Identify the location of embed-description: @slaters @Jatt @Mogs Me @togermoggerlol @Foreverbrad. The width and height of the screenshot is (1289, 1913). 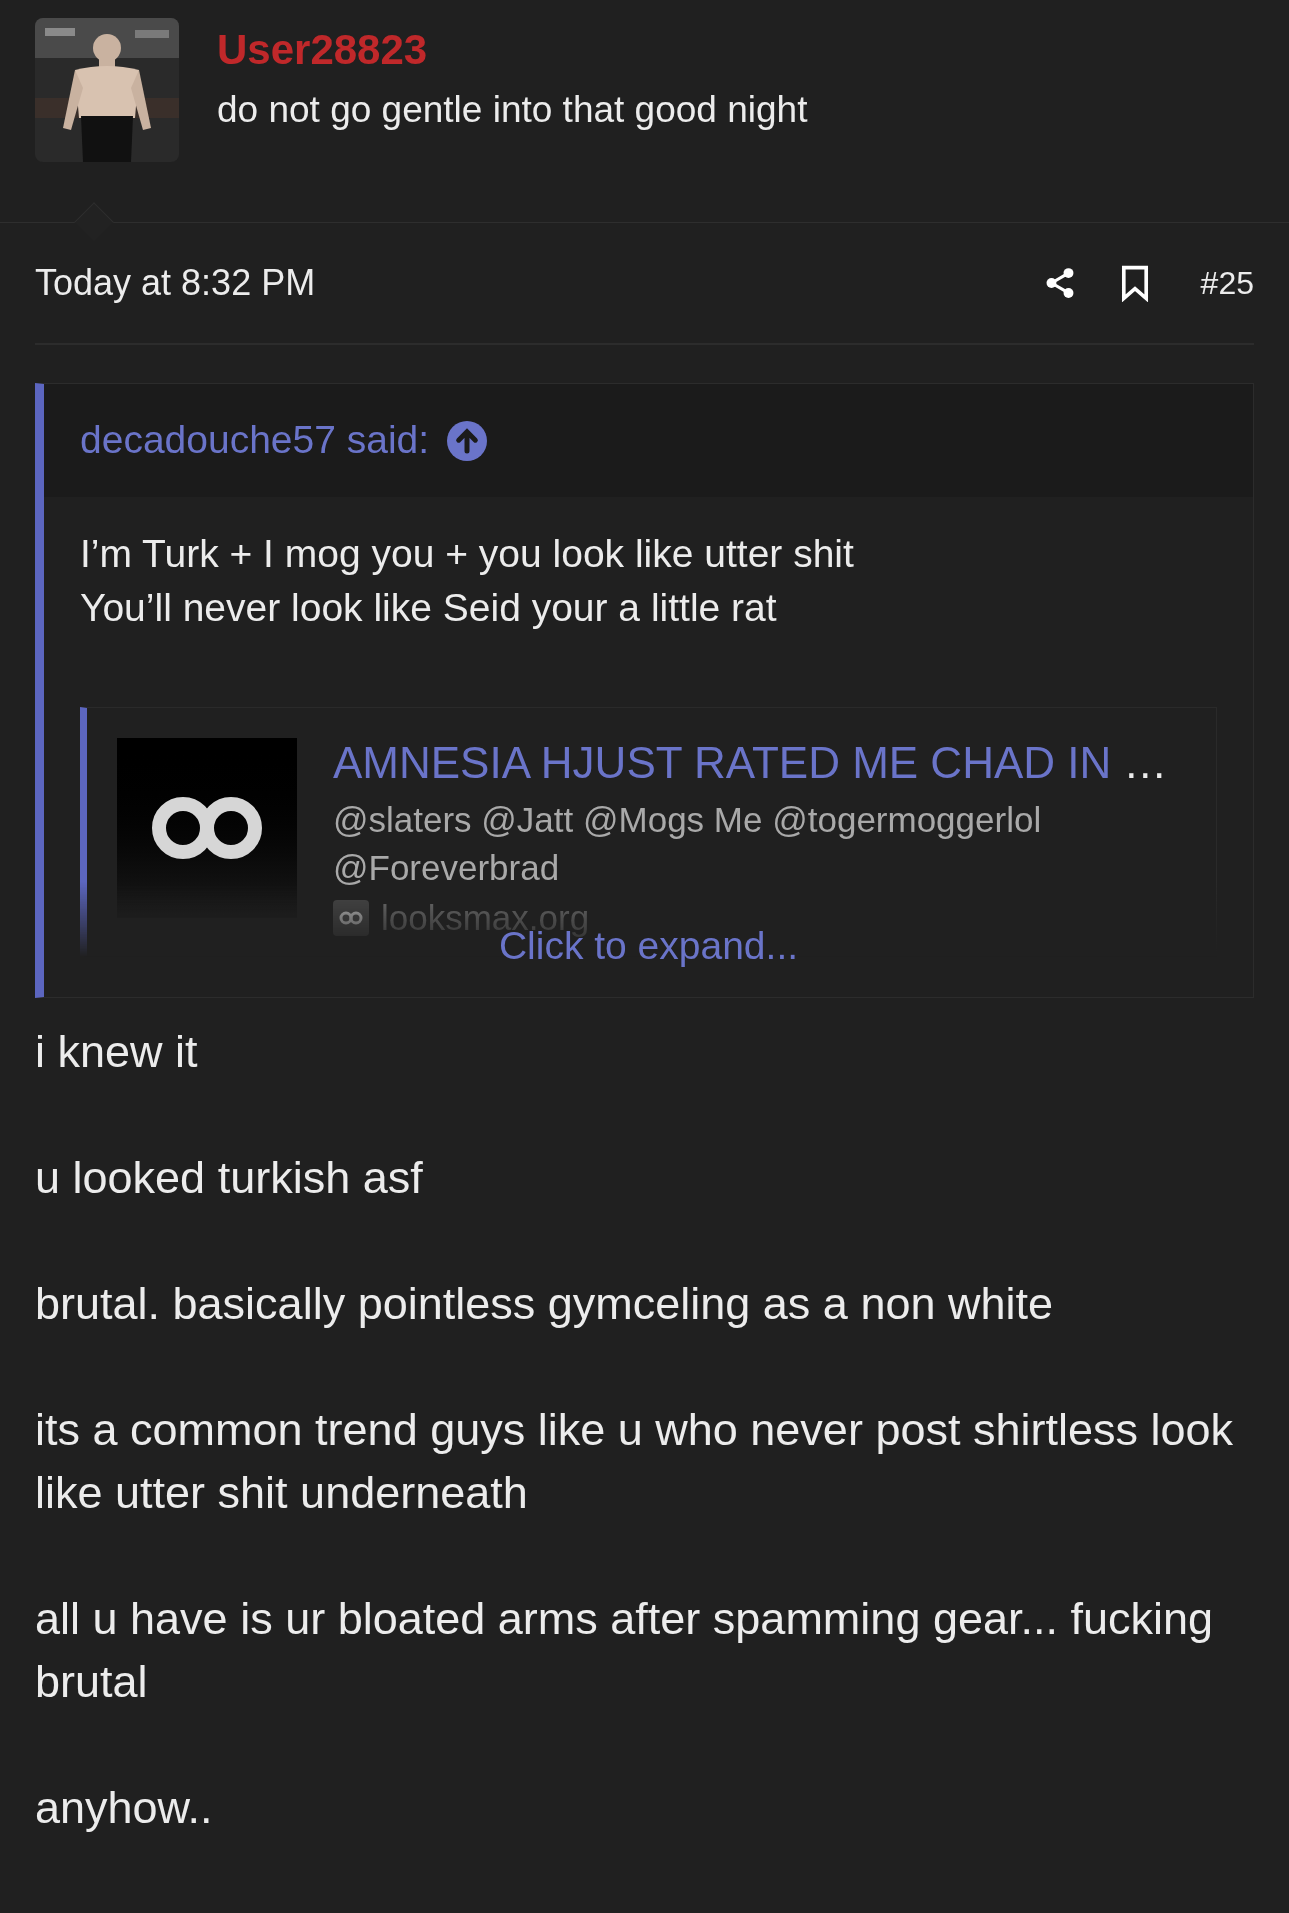
(688, 844).